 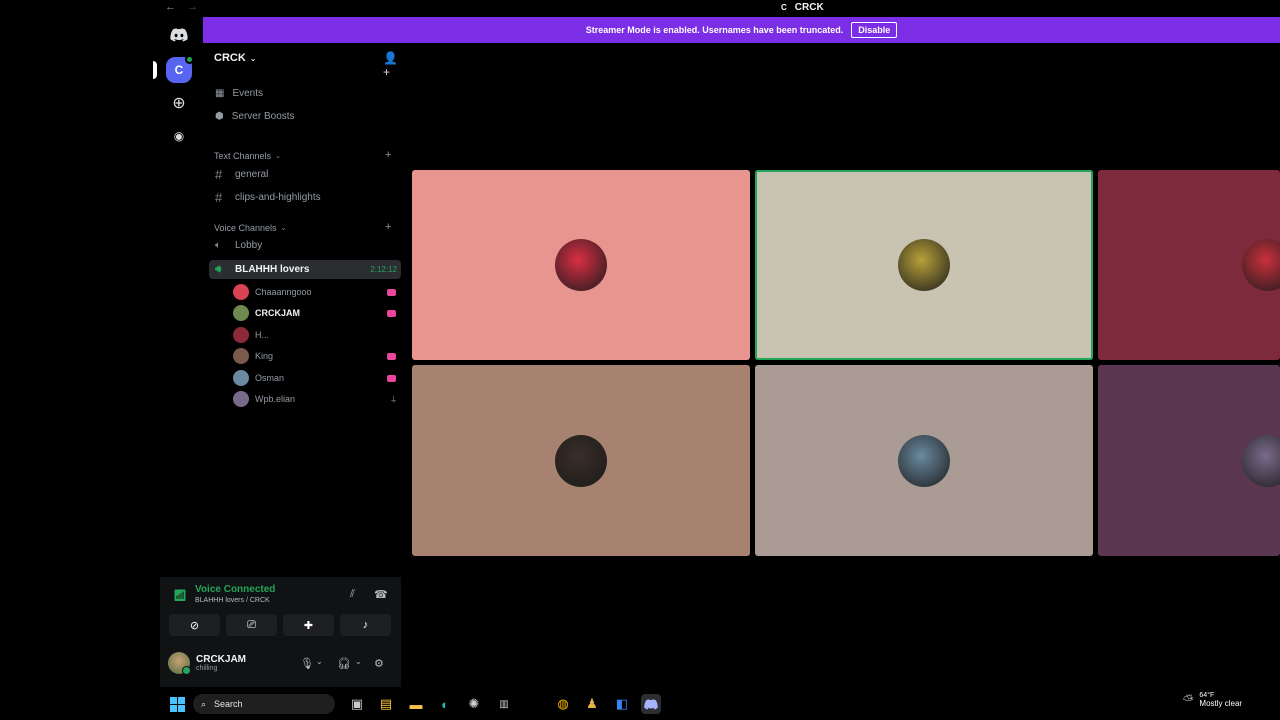 I want to click on video-off-icon: ⊘, so click(x=194, y=625).